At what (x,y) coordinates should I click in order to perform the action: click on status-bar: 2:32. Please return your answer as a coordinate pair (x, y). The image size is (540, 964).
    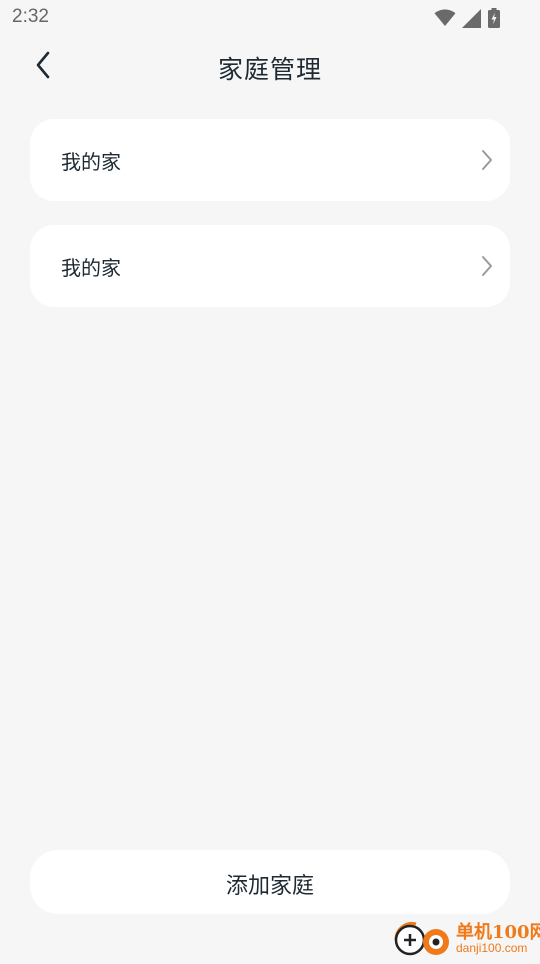
    Looking at the image, I should click on (270, 18).